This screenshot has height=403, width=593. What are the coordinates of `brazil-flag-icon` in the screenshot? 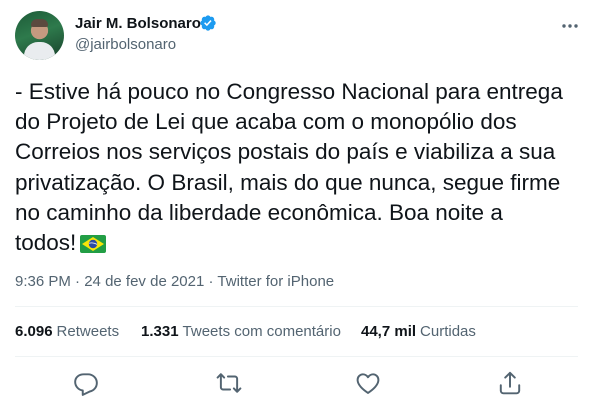 It's located at (93, 244).